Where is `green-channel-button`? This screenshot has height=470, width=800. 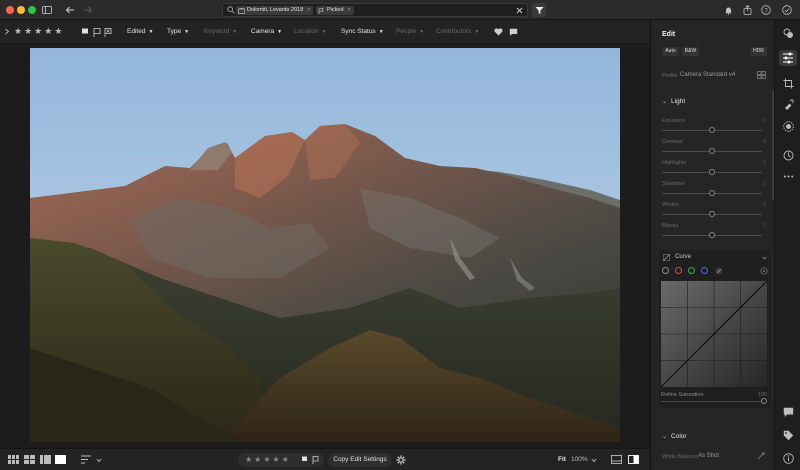
green-channel-button is located at coordinates (691, 270).